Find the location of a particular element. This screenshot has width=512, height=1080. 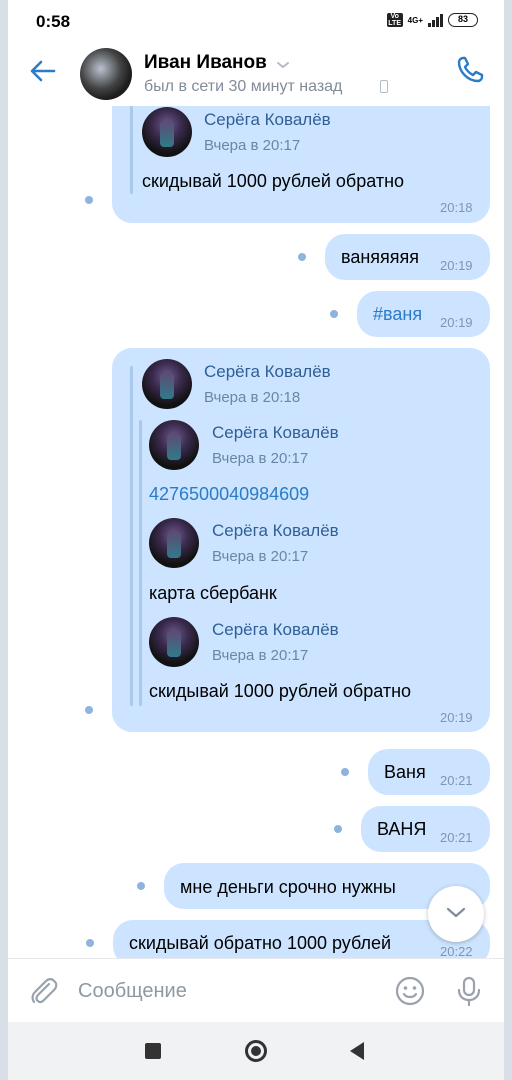

battery-icon: 83 is located at coordinates (463, 20).